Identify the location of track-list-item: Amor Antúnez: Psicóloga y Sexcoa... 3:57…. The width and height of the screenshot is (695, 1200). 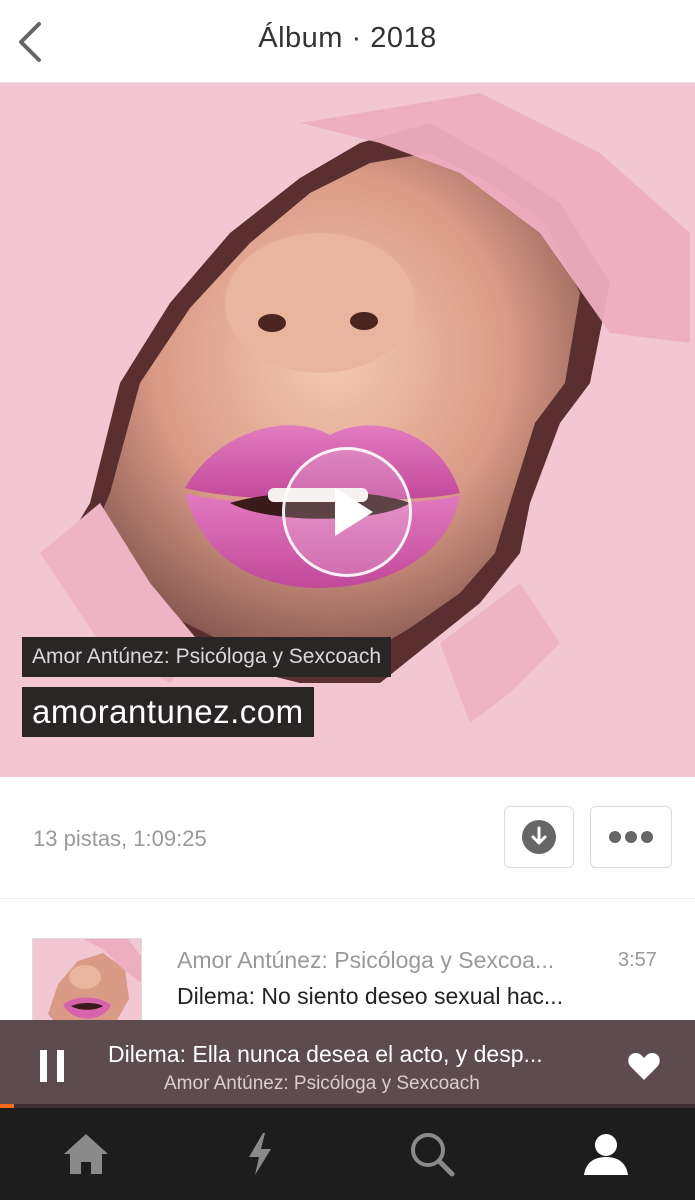
(347, 984).